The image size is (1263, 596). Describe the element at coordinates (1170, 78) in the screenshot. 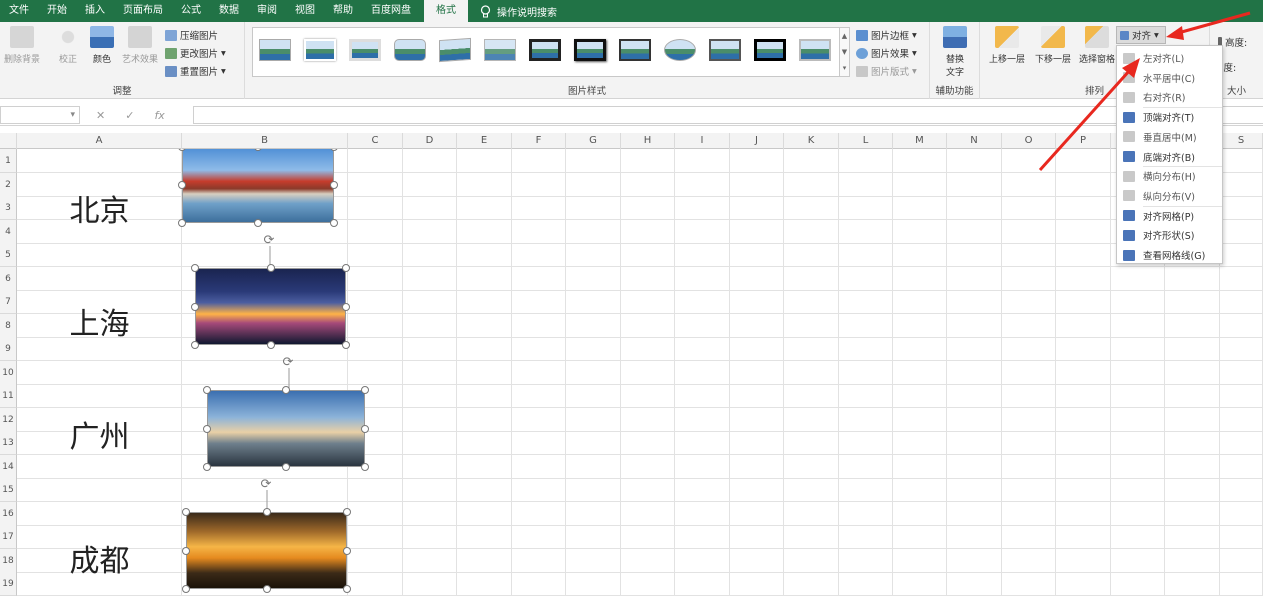

I see `align-menu-item: 水平居中(C)` at that location.